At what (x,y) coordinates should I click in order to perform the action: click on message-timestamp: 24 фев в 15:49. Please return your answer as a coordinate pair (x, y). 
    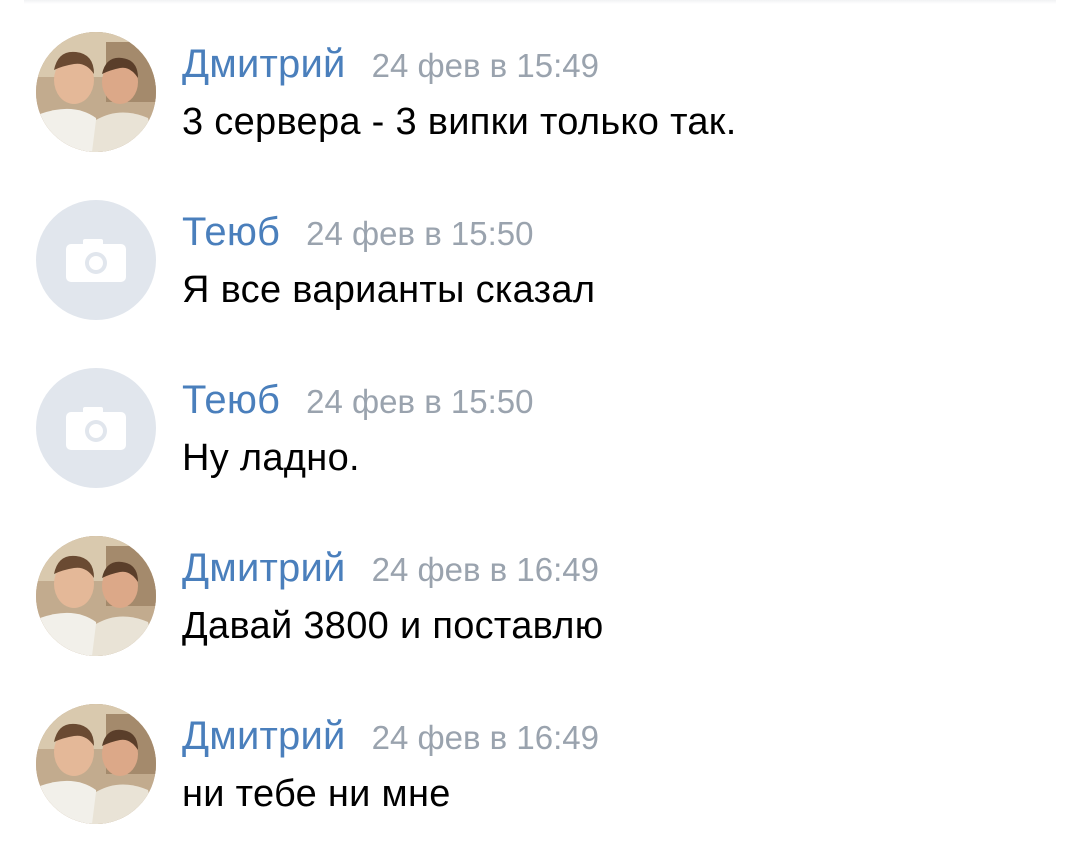
    Looking at the image, I should click on (485, 65).